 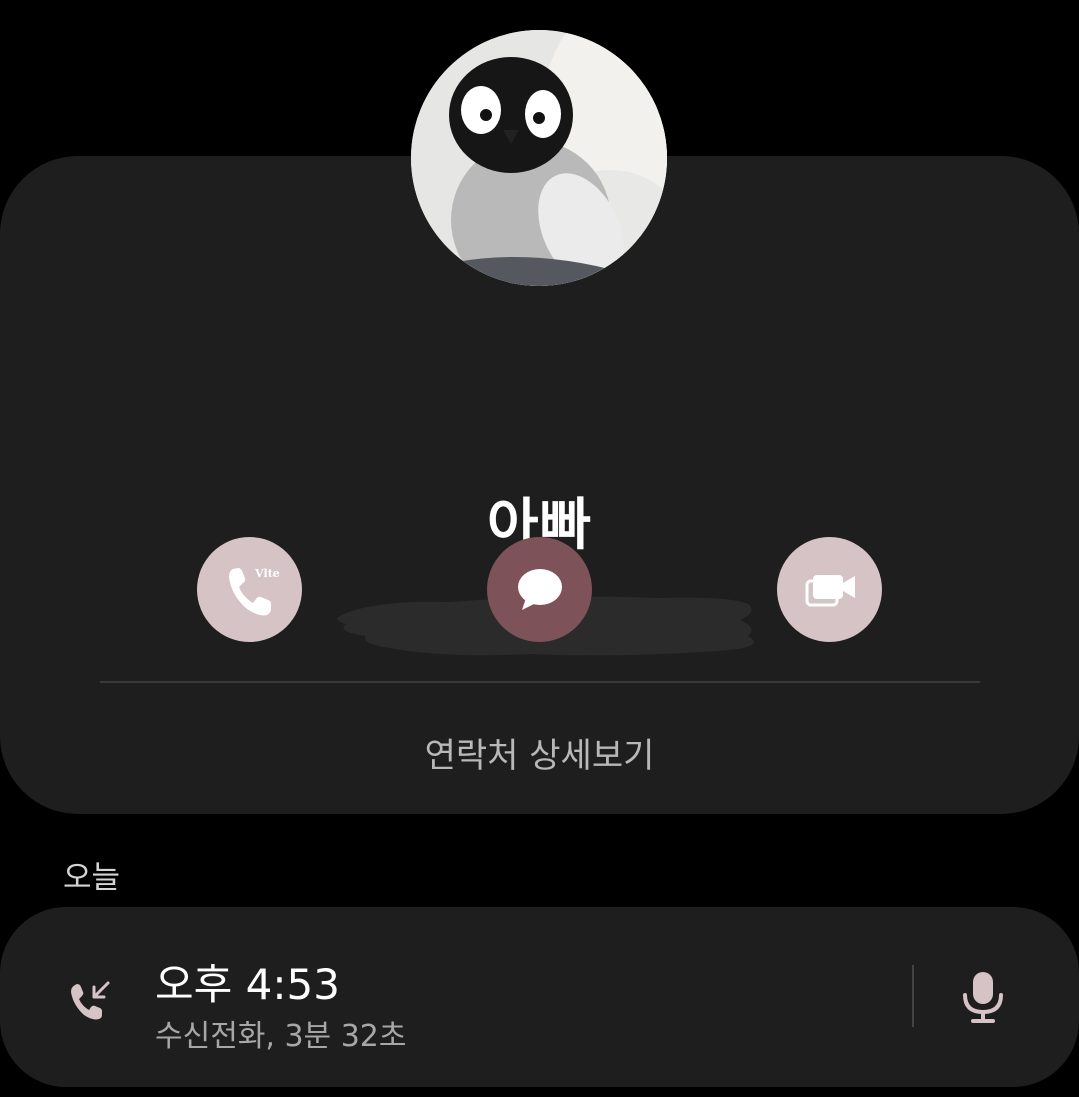 I want to click on voice-call-button: Vlte, so click(x=249, y=589).